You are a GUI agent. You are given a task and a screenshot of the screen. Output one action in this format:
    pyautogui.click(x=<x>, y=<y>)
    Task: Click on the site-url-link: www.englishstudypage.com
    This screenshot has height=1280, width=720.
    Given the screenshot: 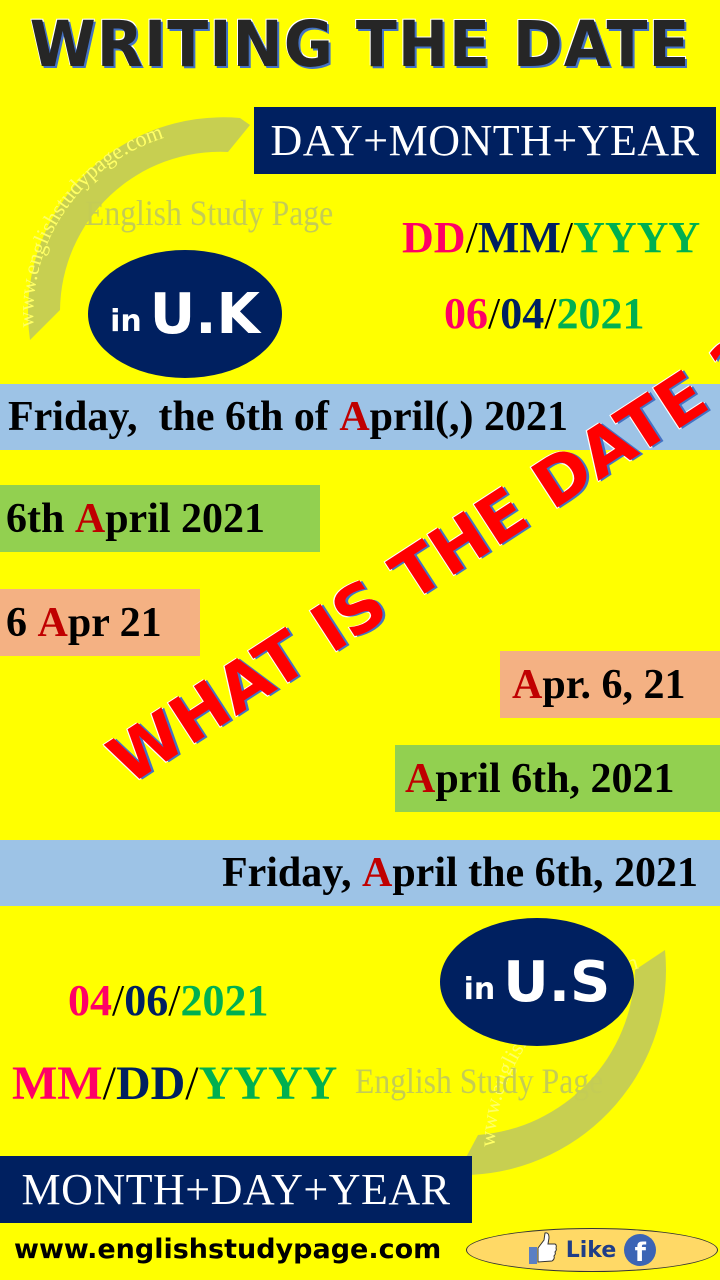 What is the action you would take?
    pyautogui.click(x=227, y=1249)
    